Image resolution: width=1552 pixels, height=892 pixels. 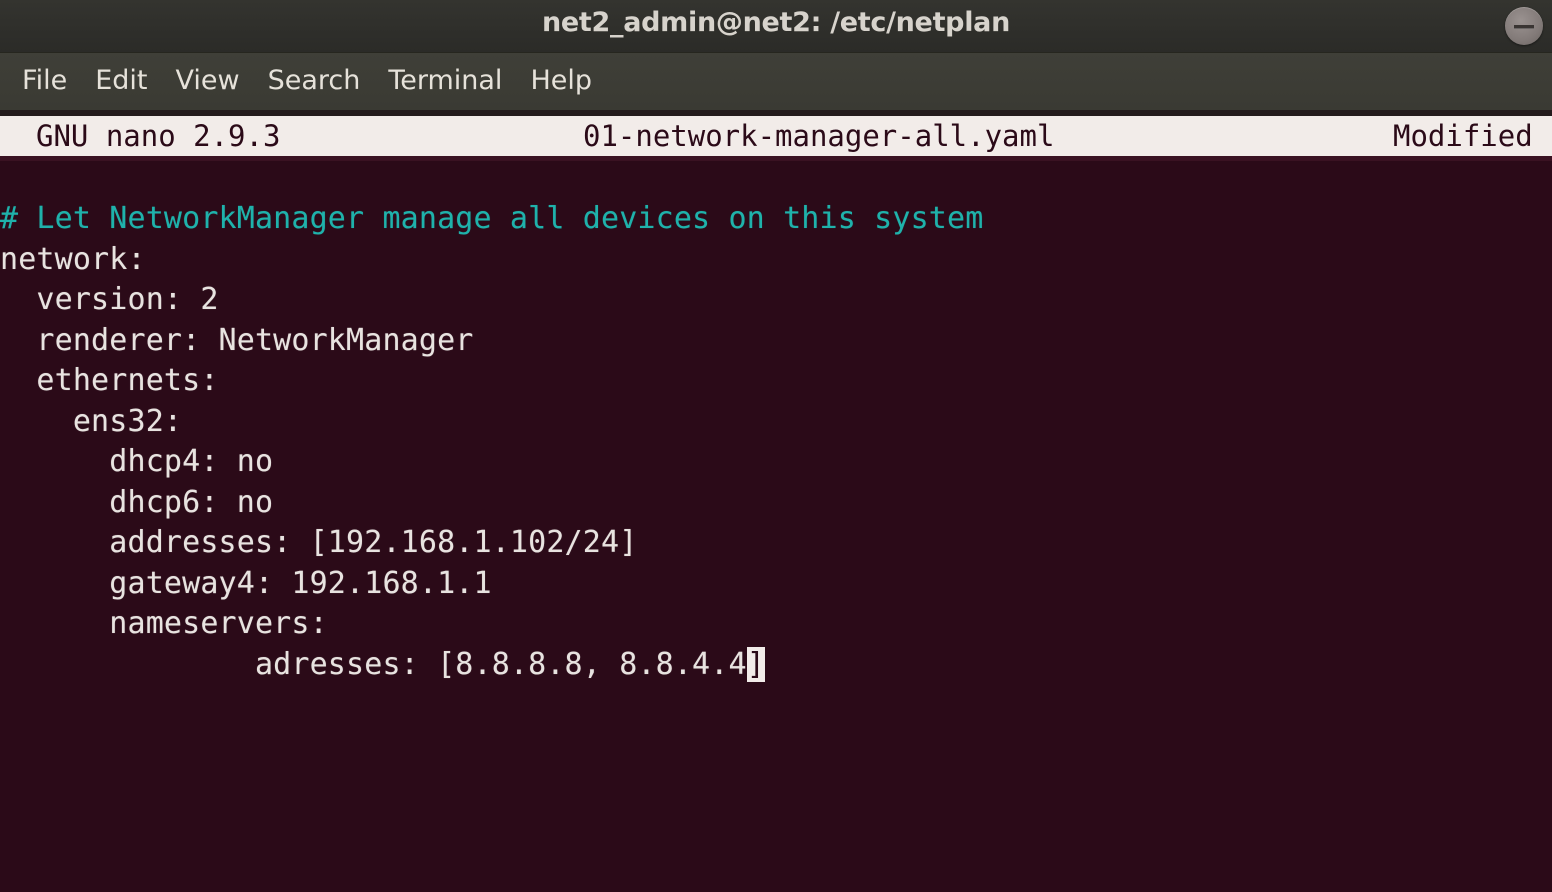 I want to click on editor-line: gateway4: 192.168.1.1, so click(x=246, y=584).